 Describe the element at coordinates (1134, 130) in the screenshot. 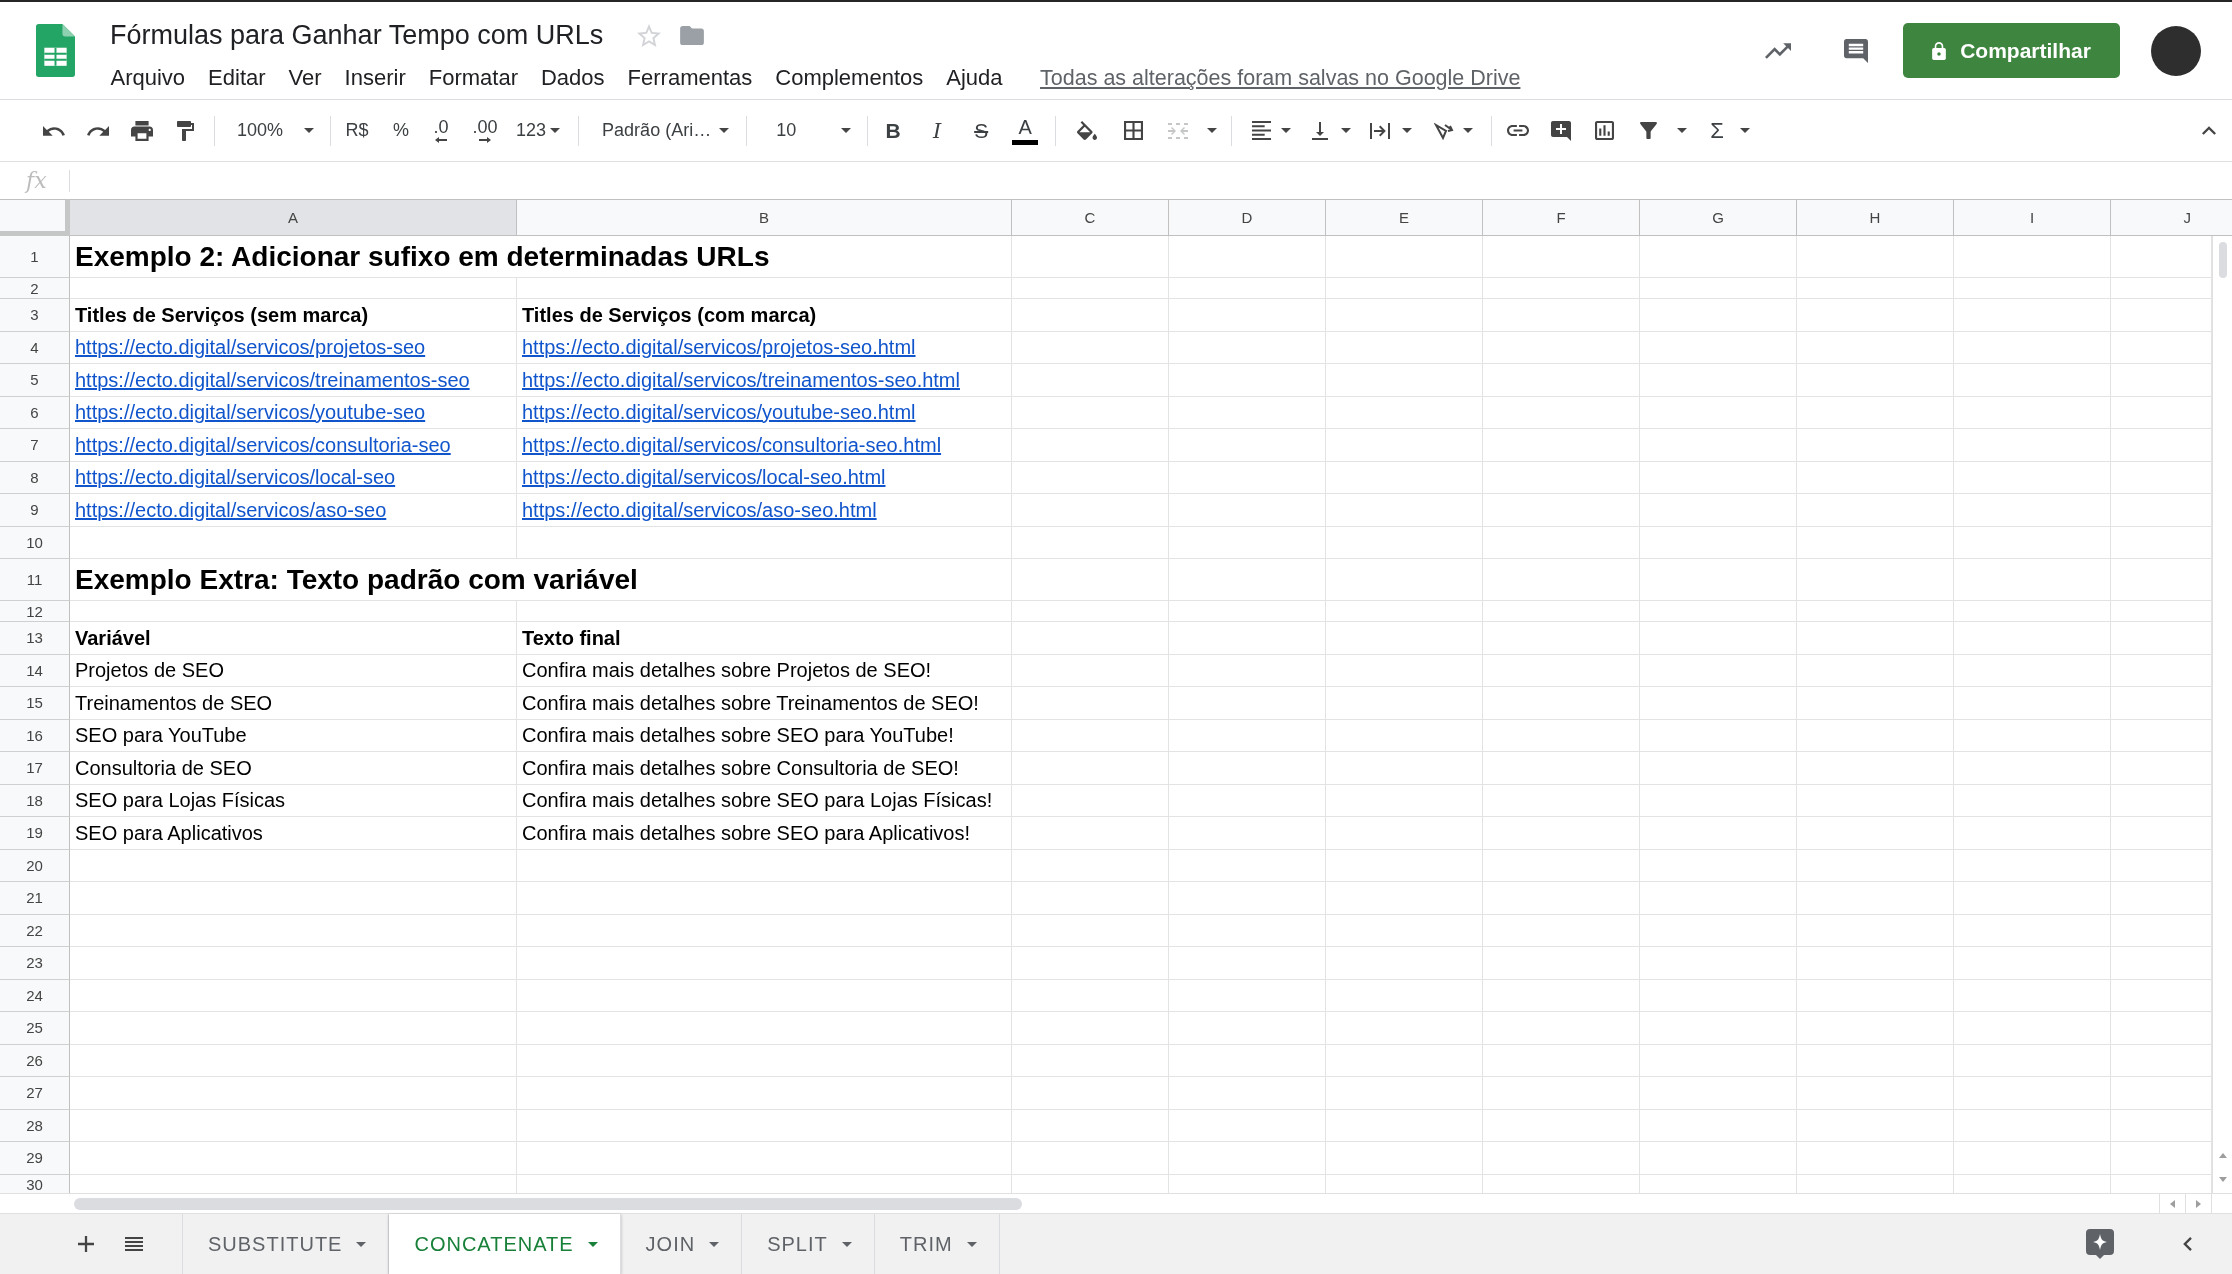

I see `borders-icon` at that location.